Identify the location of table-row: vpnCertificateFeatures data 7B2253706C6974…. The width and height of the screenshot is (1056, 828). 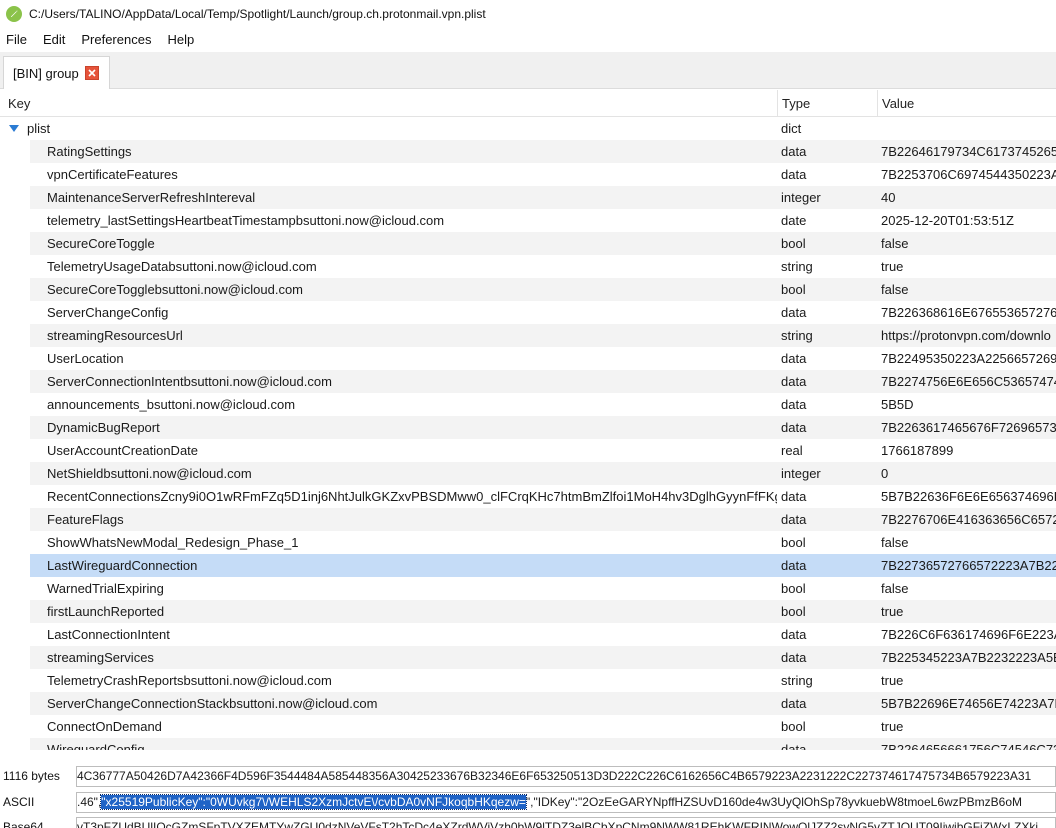
(528, 174).